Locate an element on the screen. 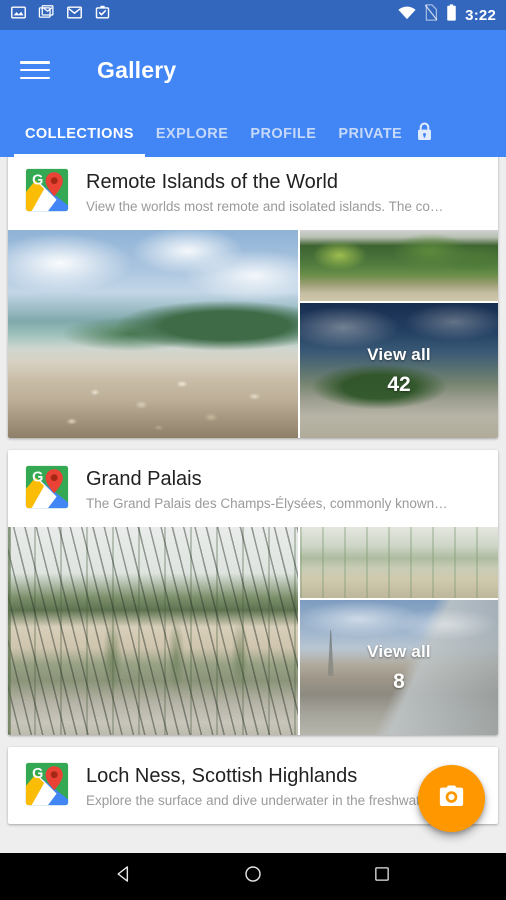 The image size is (506, 900). back-button is located at coordinates (124, 876).